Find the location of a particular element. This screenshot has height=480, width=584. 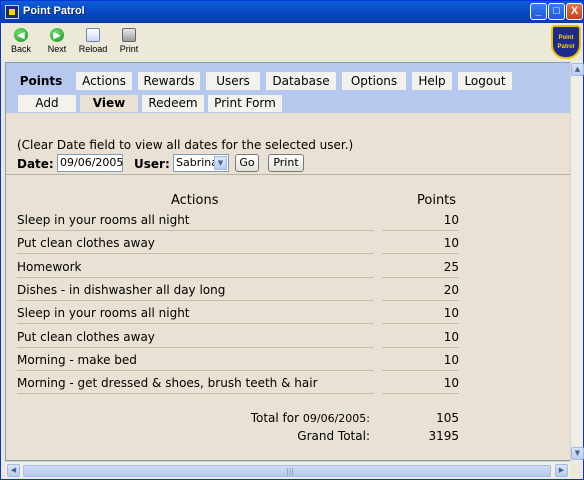

subtab-redeem: Redeem is located at coordinates (173, 103).